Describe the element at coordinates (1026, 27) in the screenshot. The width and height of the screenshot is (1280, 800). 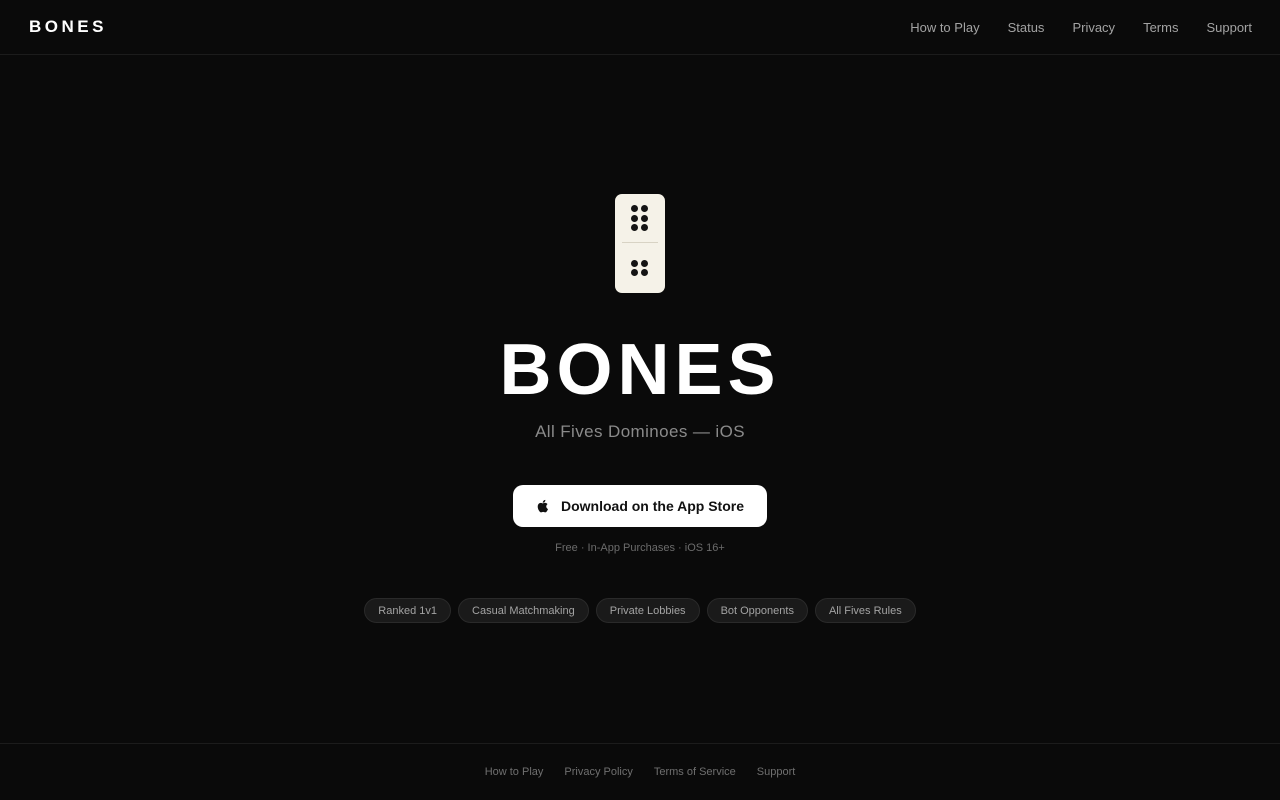
I see `nav-status: Status` at that location.